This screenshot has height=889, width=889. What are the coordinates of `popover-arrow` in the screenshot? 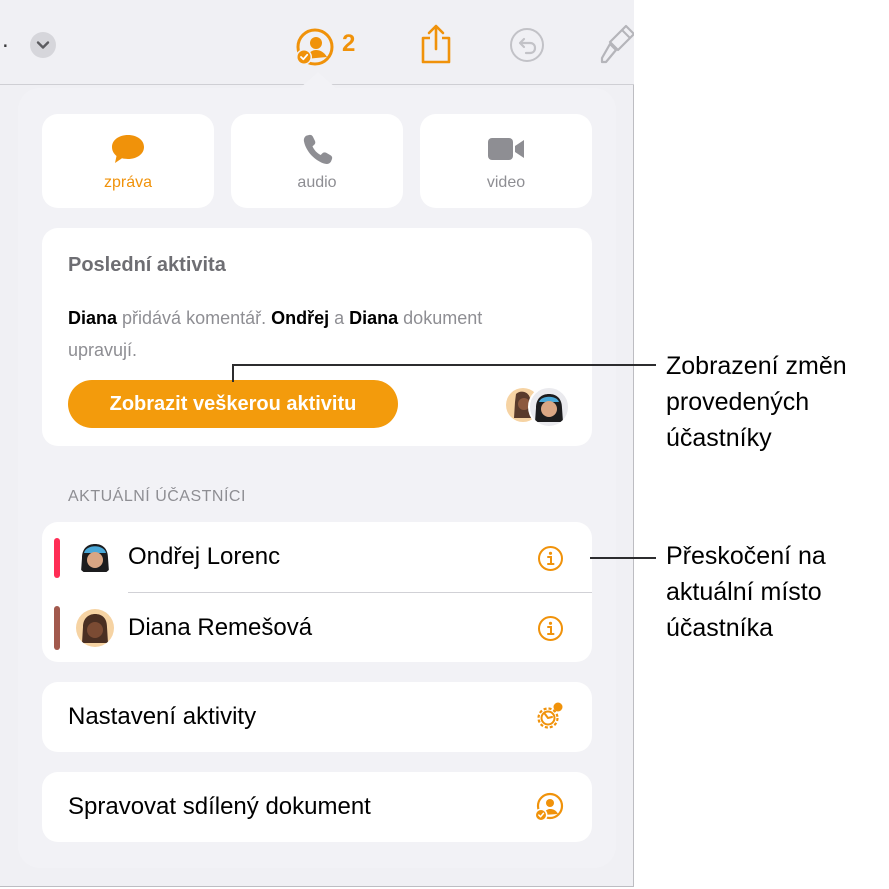 It's located at (318, 80).